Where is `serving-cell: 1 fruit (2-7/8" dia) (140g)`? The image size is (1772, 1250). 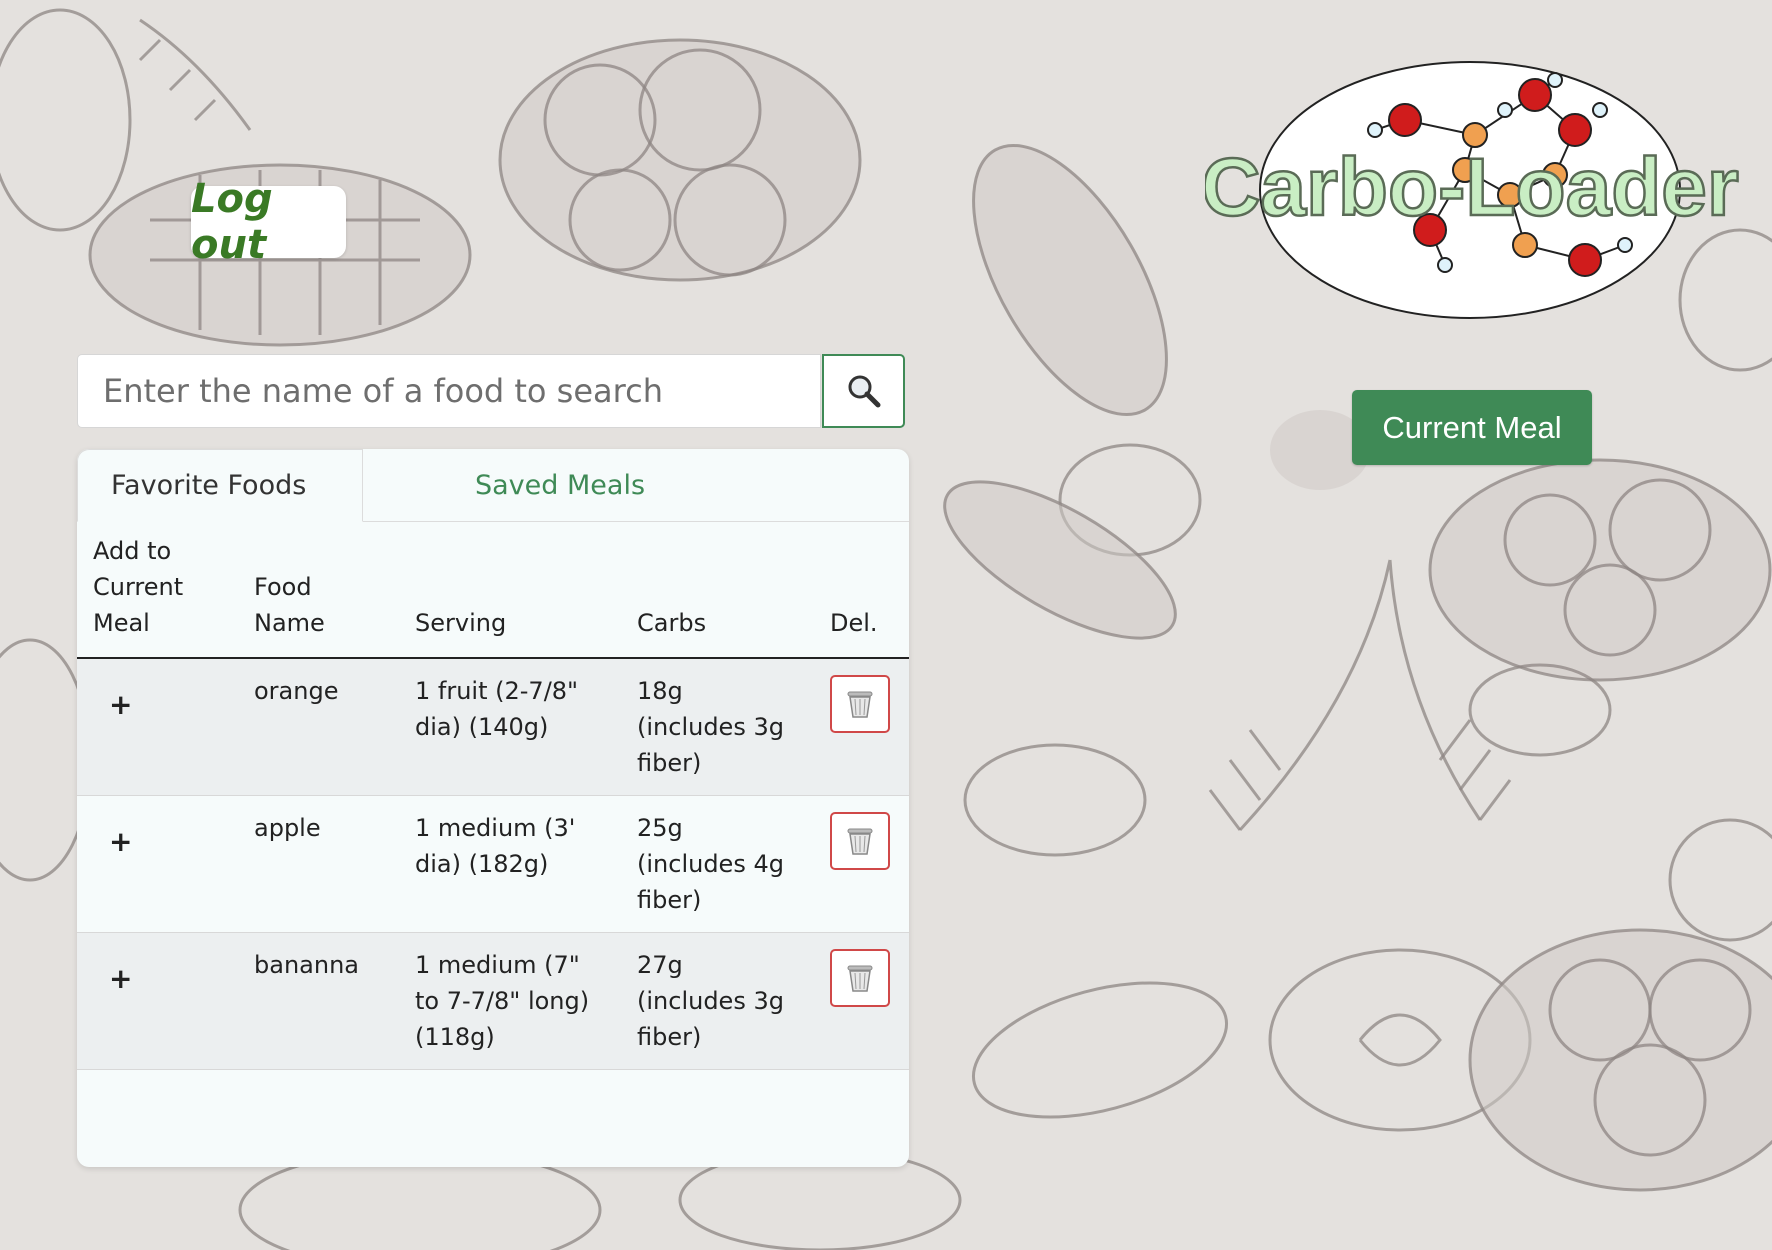 serving-cell: 1 fruit (2-7/8" dia) (140g) is located at coordinates (510, 727).